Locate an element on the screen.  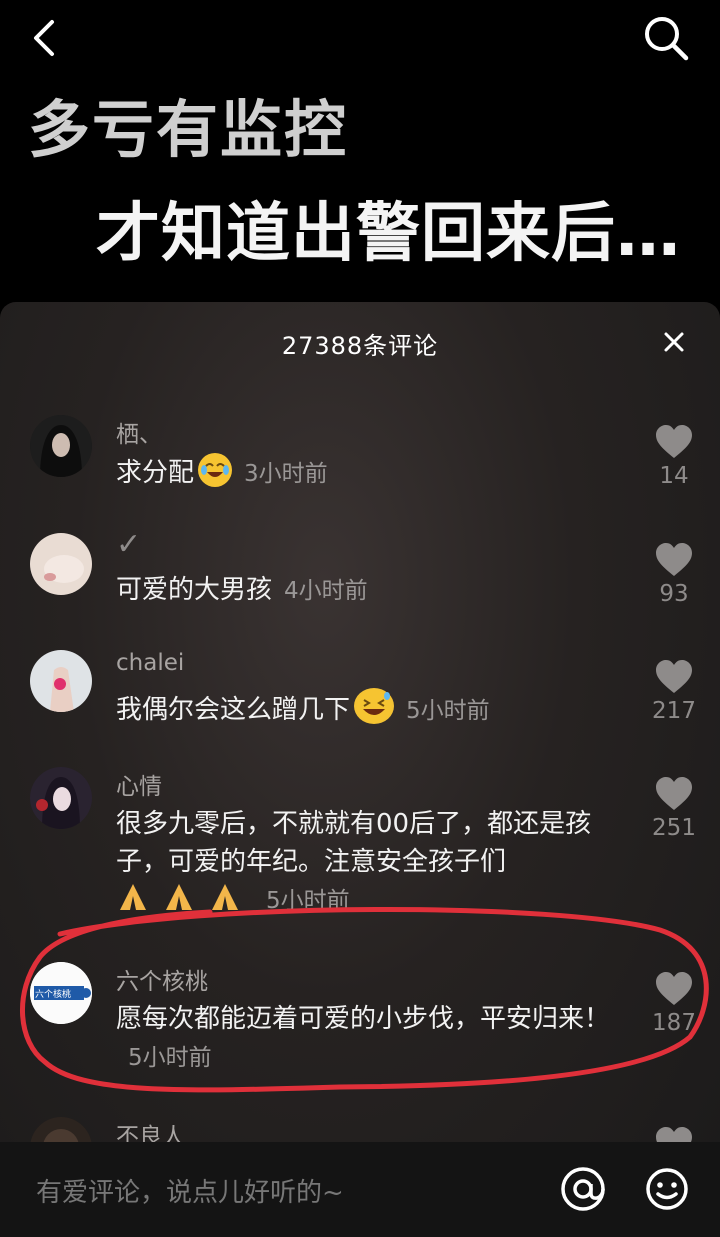
like-button: 217 is located at coordinates (674, 692).